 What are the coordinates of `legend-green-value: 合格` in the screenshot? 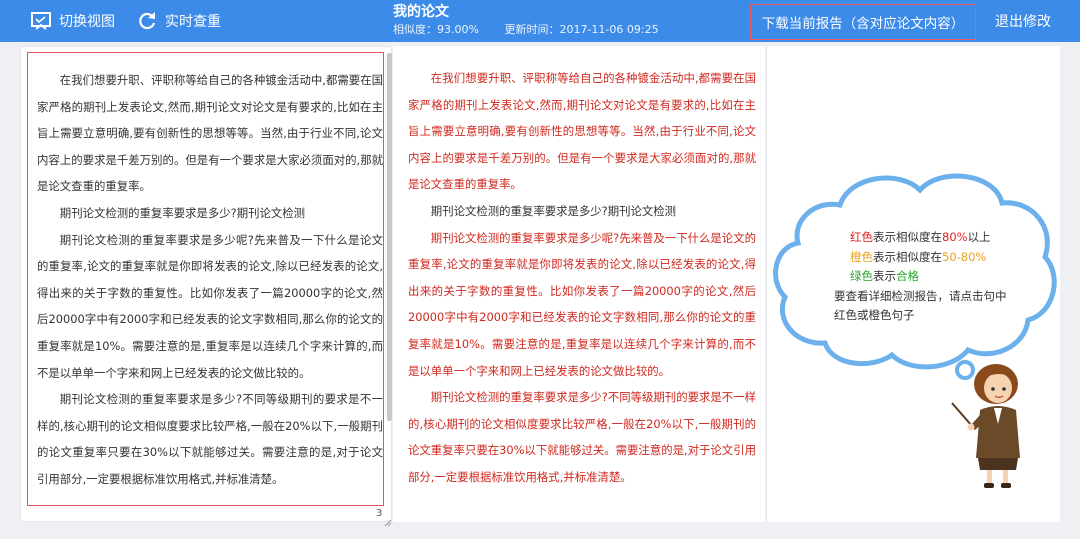 It's located at (907, 276).